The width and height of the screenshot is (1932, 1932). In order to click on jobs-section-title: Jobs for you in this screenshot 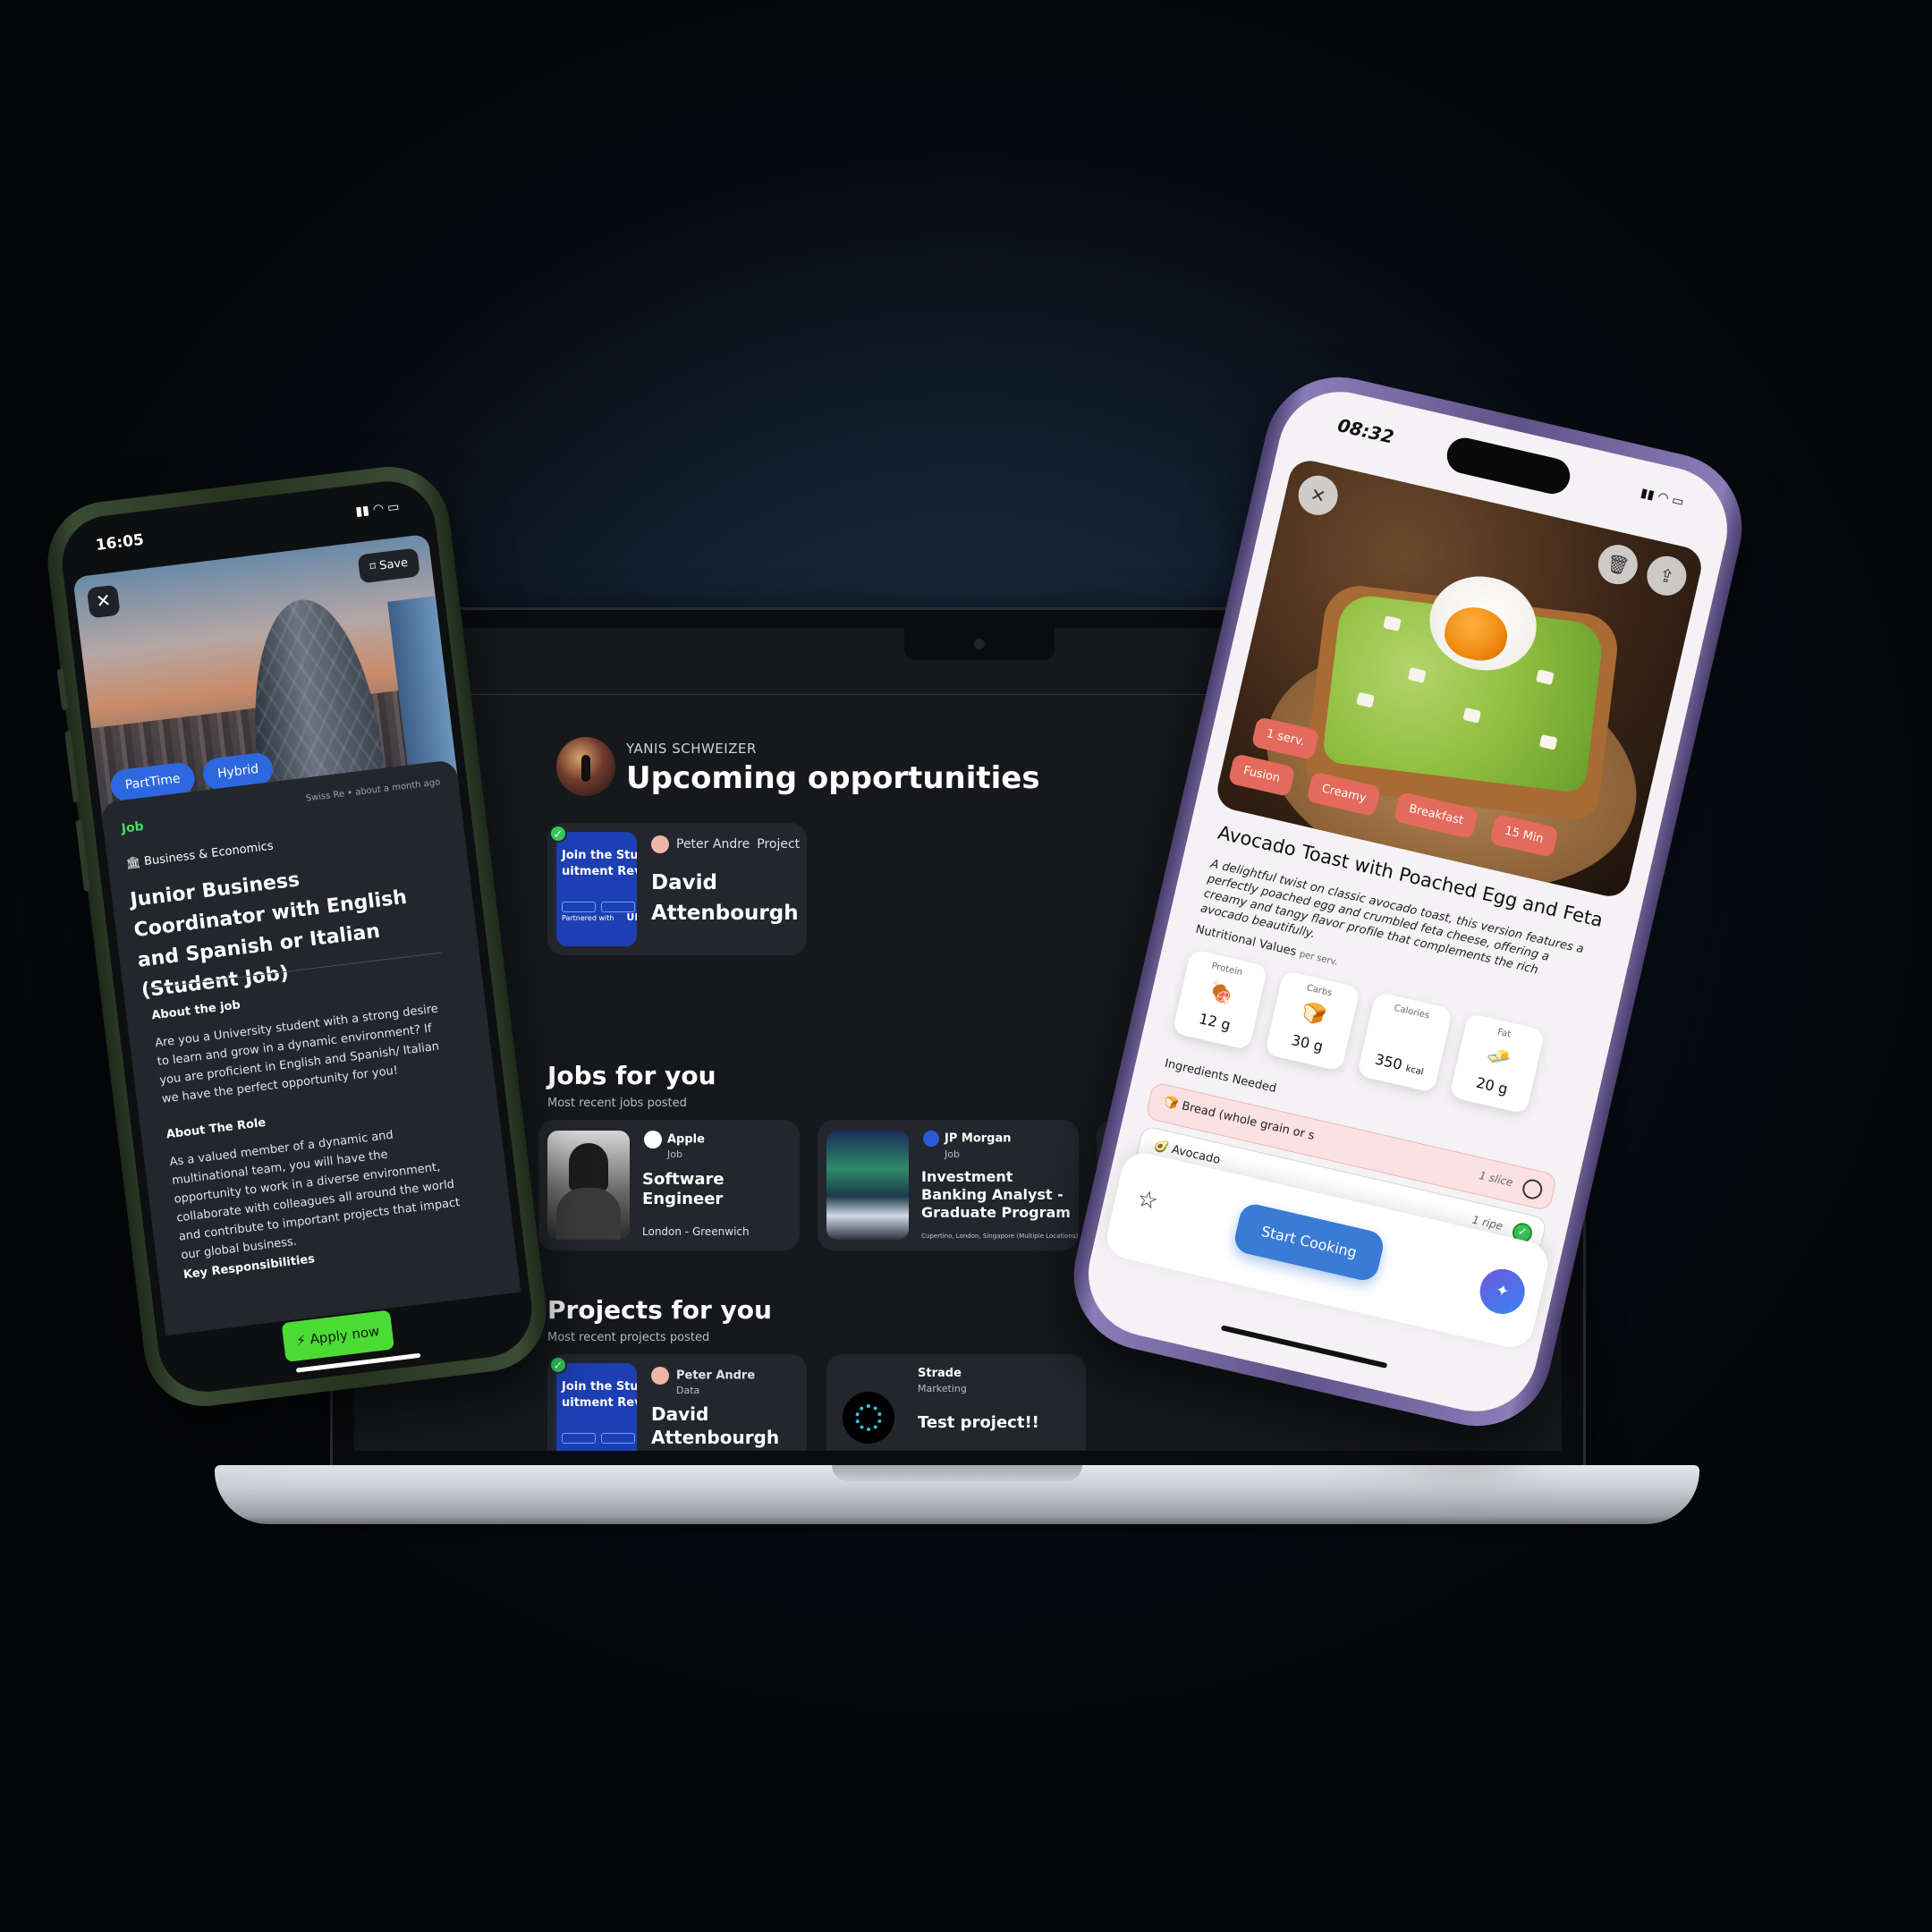, I will do `click(631, 1075)`.